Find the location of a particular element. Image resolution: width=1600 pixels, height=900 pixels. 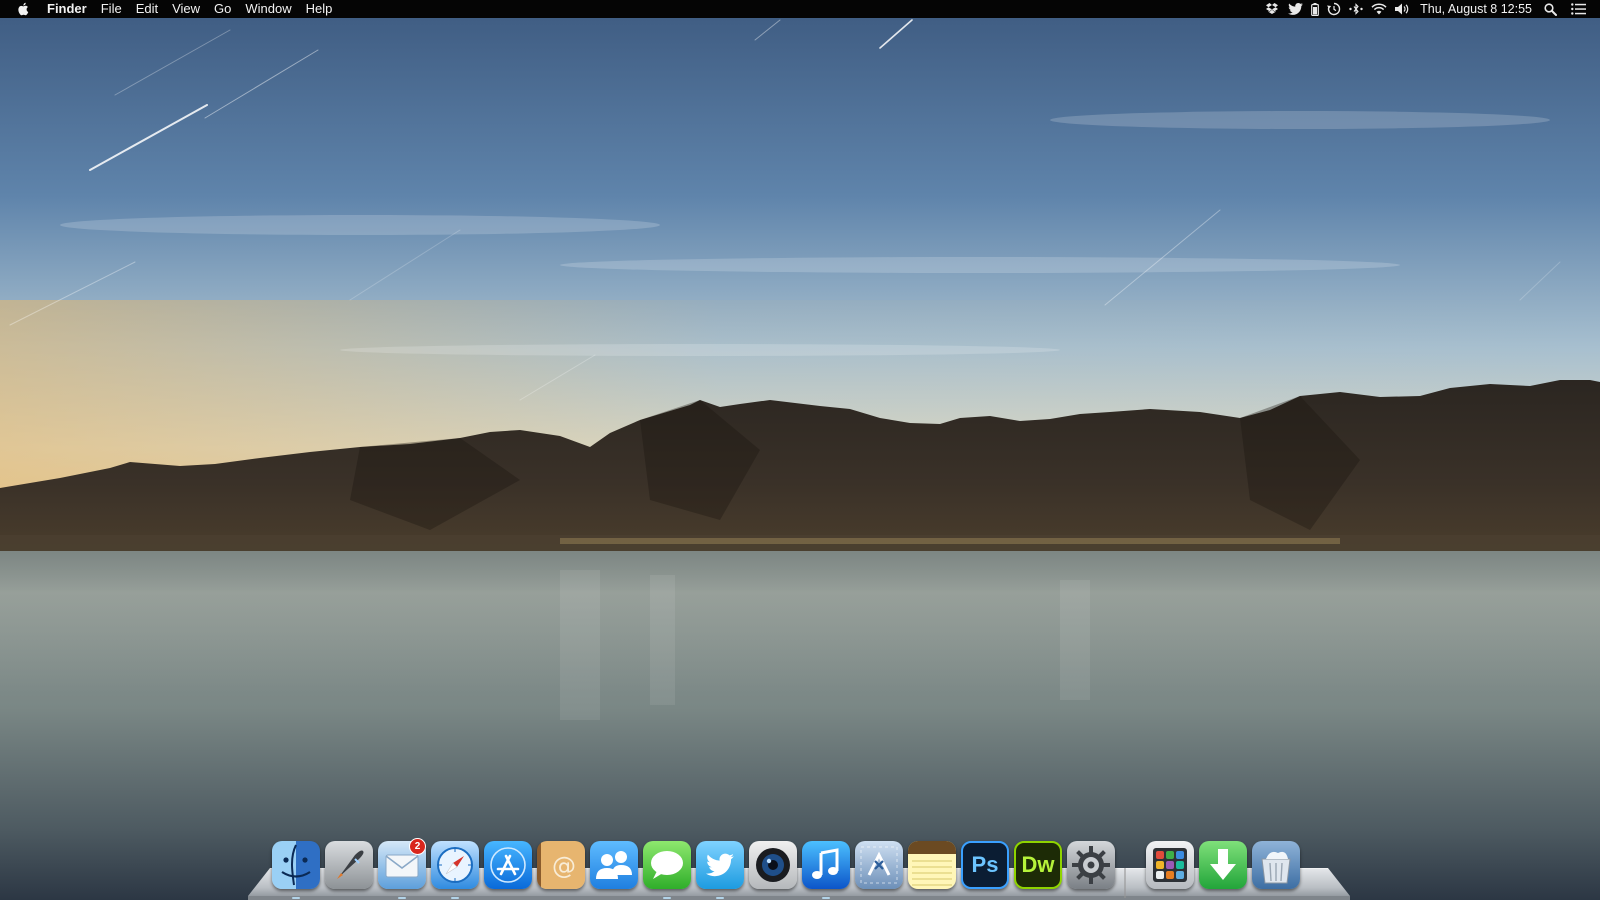

safari-icon is located at coordinates (455, 865).